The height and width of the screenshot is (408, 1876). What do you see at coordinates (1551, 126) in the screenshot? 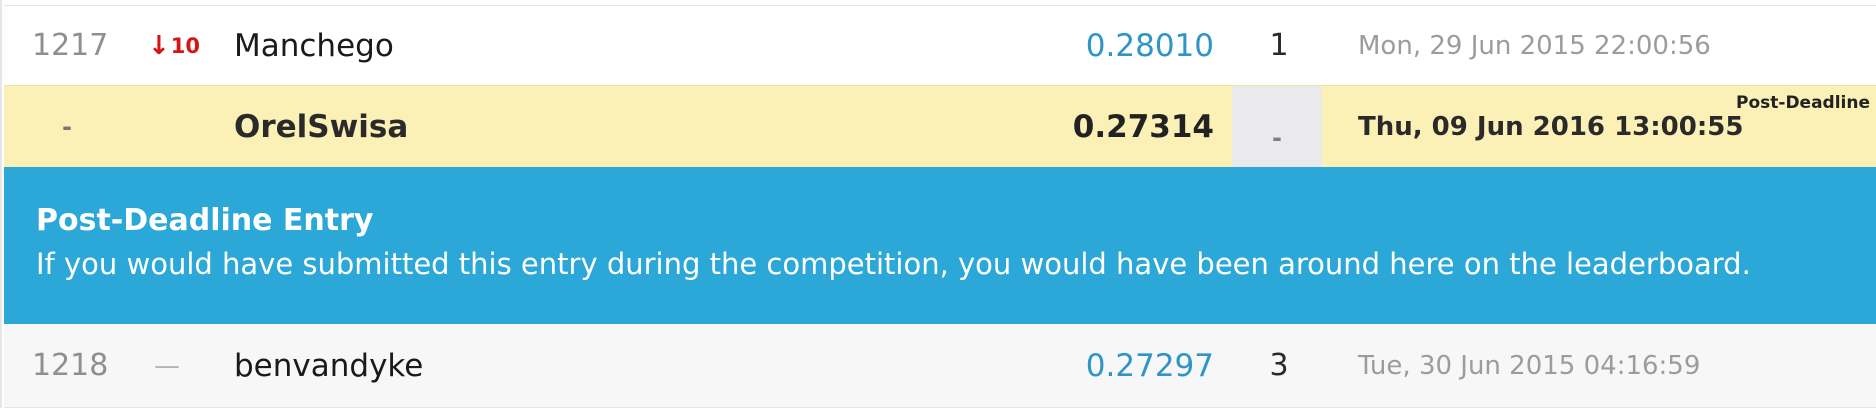
I see `last-submission: Thu, 09 Jun 2016 13:00:55` at bounding box center [1551, 126].